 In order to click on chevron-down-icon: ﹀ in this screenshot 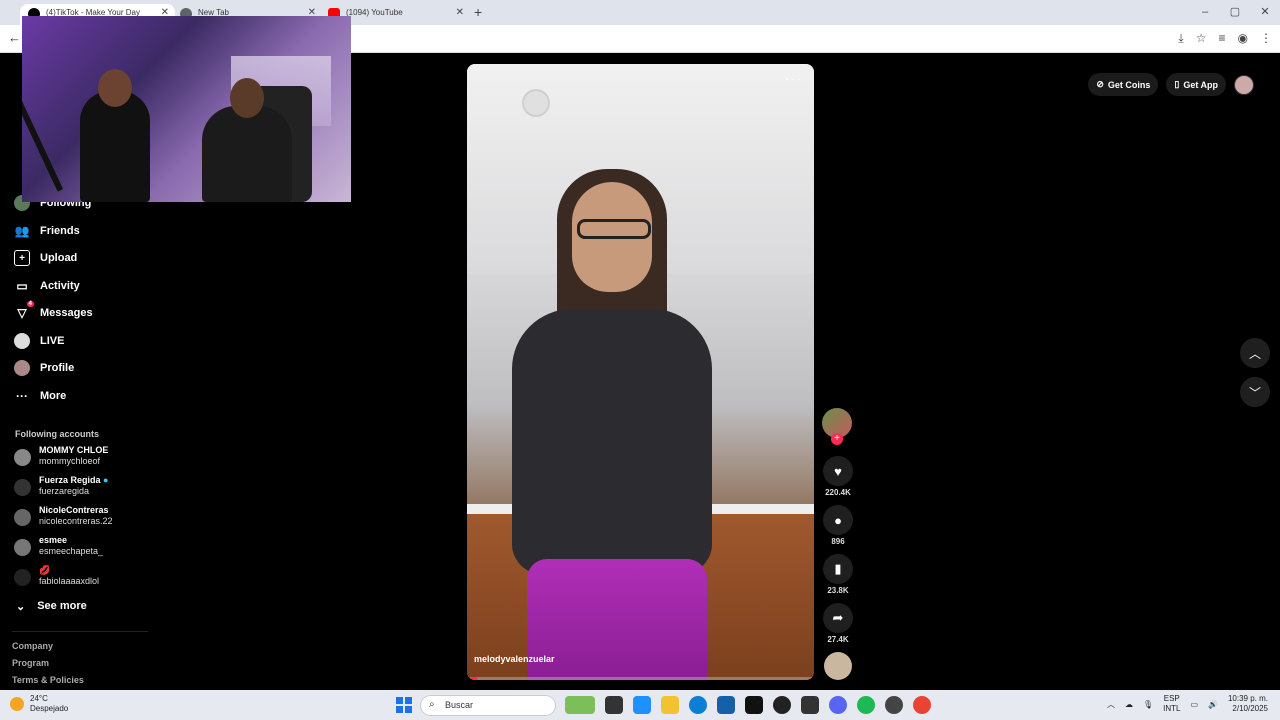, I will do `click(1254, 392)`.